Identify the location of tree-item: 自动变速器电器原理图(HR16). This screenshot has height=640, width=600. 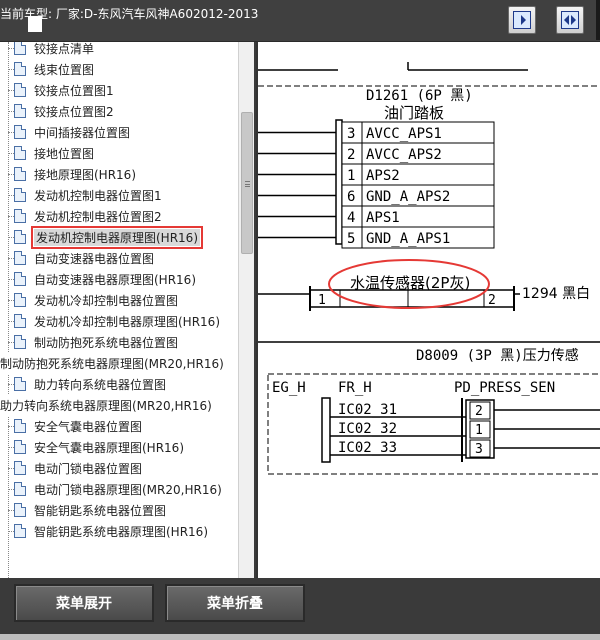
(119, 279).